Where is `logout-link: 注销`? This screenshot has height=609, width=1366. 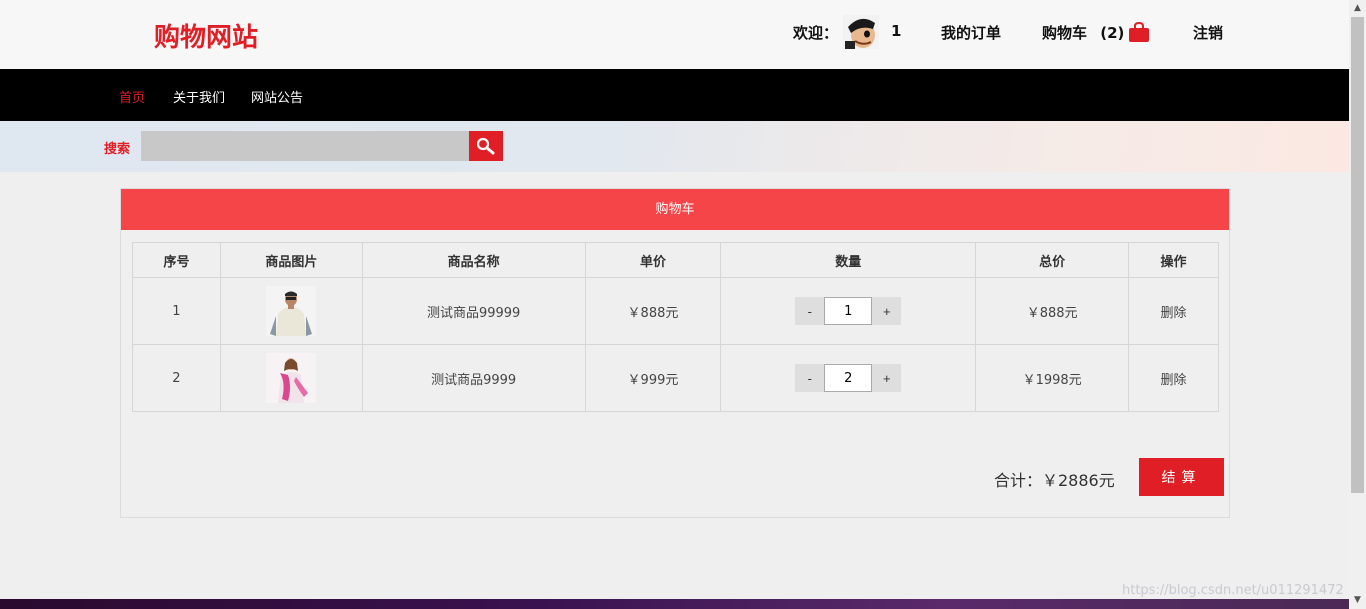 logout-link: 注销 is located at coordinates (1208, 32).